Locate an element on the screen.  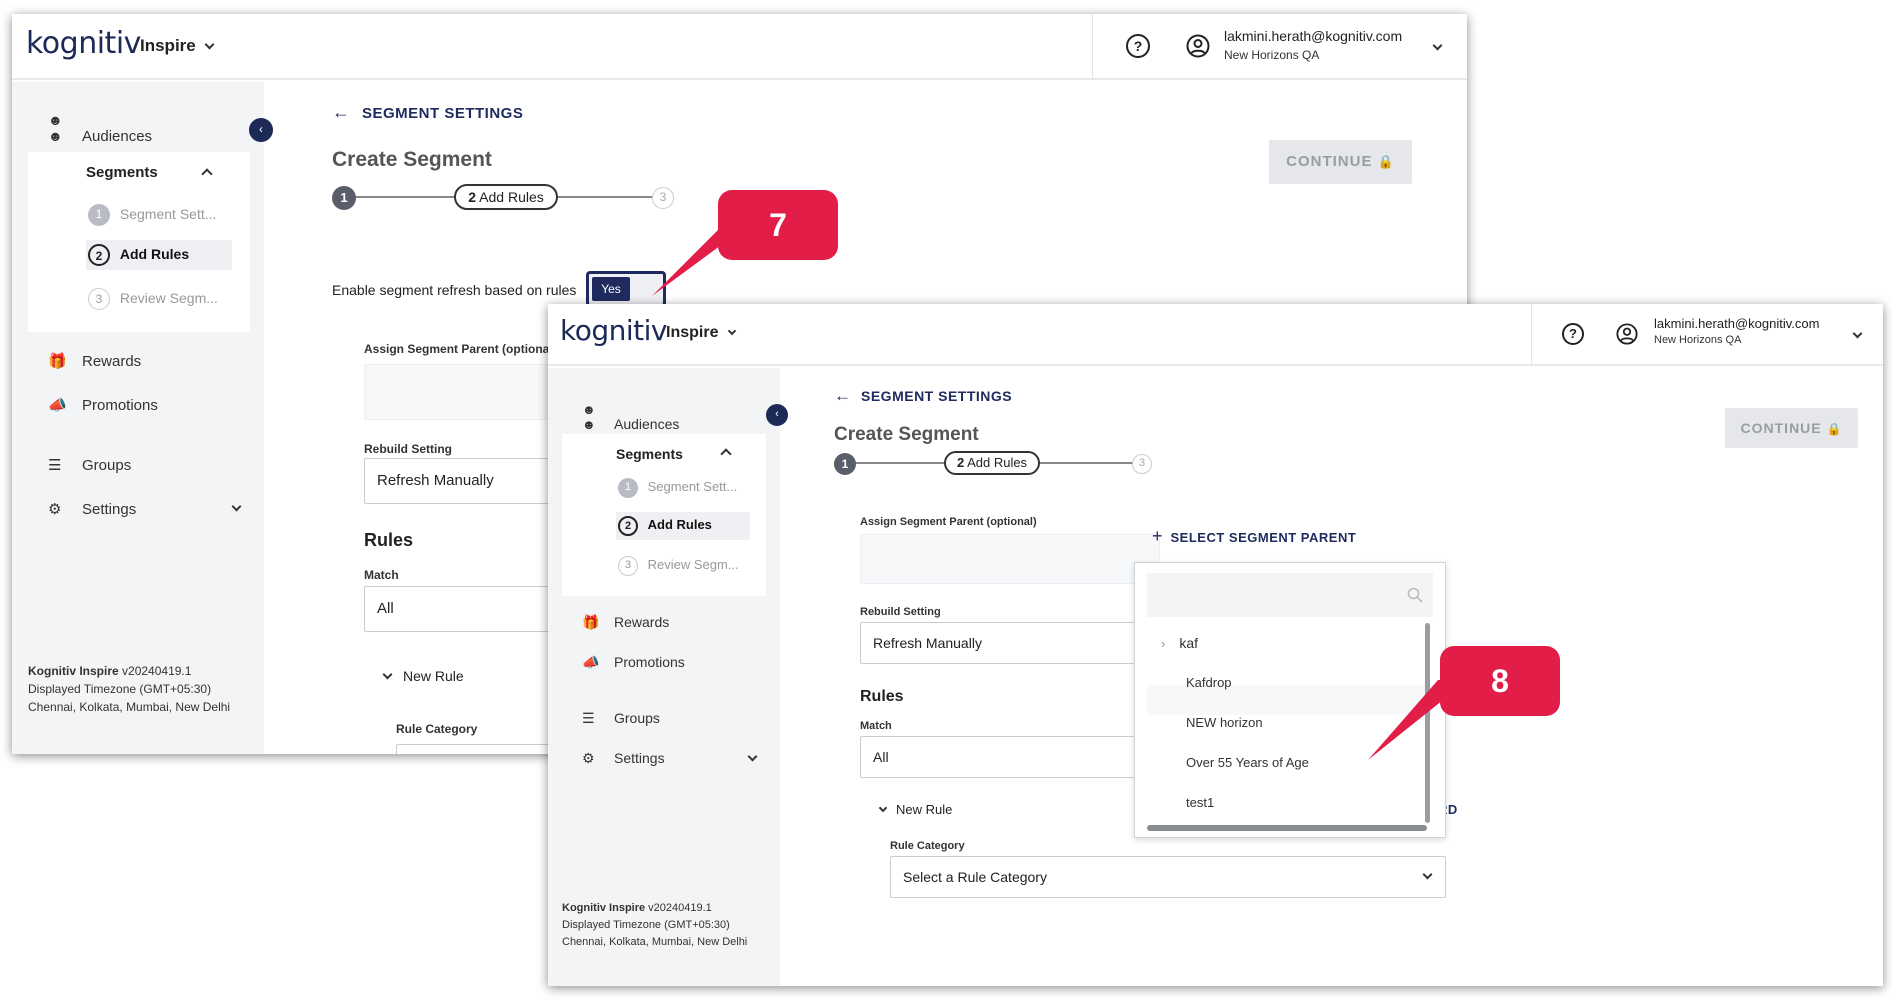
sidebar-label: Groups is located at coordinates (637, 718).